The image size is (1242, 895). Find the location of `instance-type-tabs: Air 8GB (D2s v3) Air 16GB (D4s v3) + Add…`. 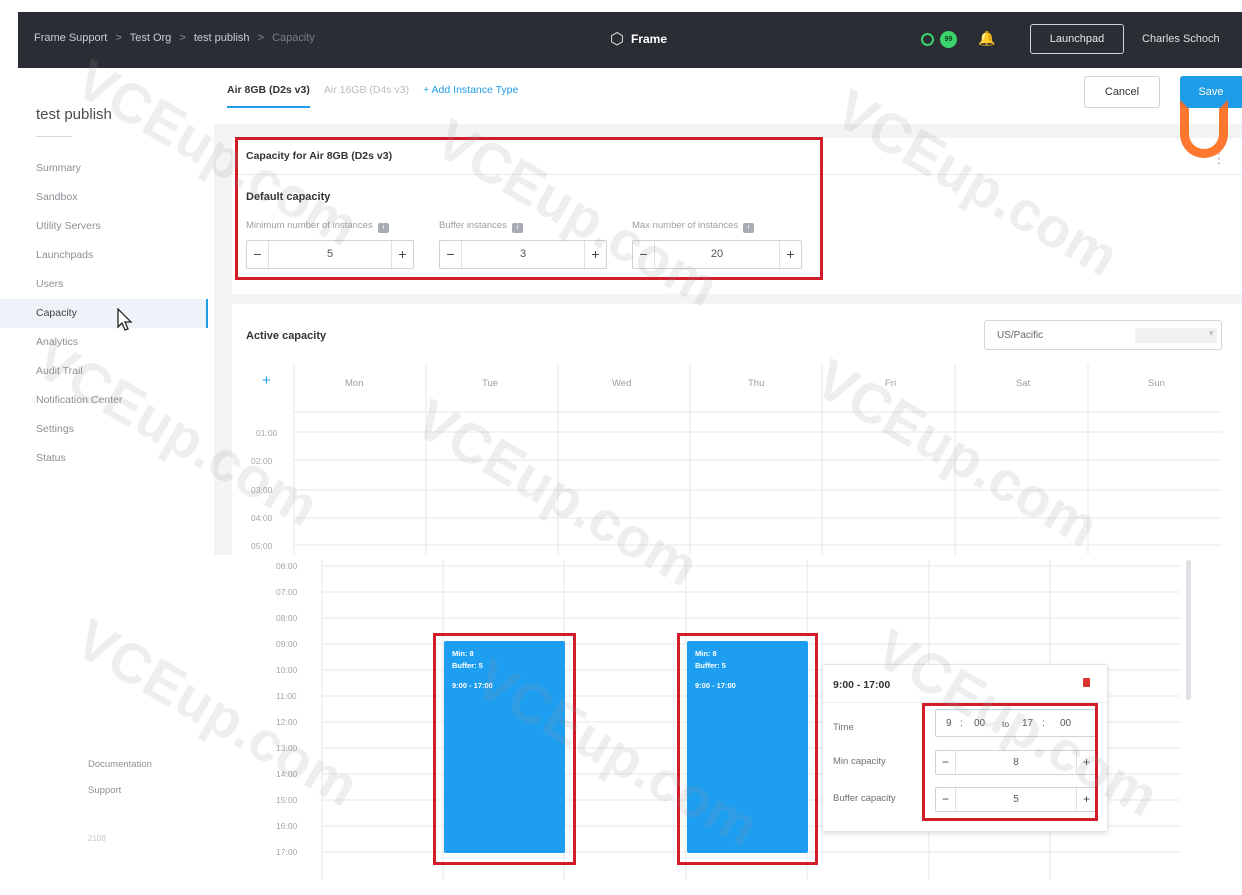

instance-type-tabs: Air 8GB (D2s v3) Air 16GB (D4s v3) + Add… is located at coordinates (372, 96).